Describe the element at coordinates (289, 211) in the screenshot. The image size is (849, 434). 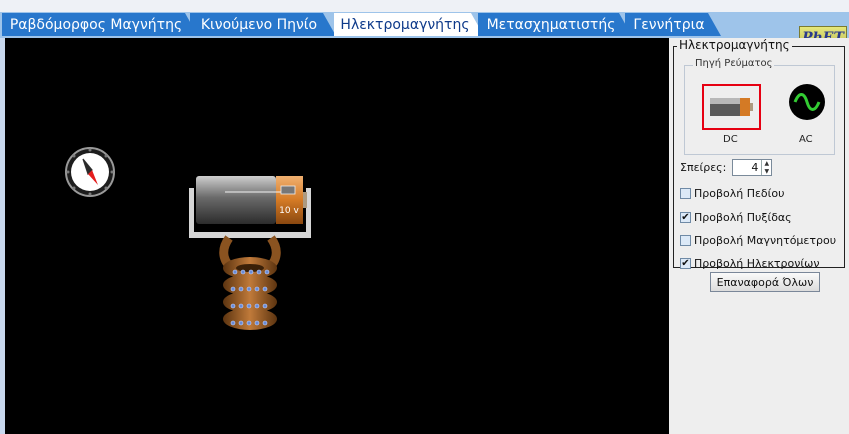
I see `battery-voltage-label: 10 v` at that location.